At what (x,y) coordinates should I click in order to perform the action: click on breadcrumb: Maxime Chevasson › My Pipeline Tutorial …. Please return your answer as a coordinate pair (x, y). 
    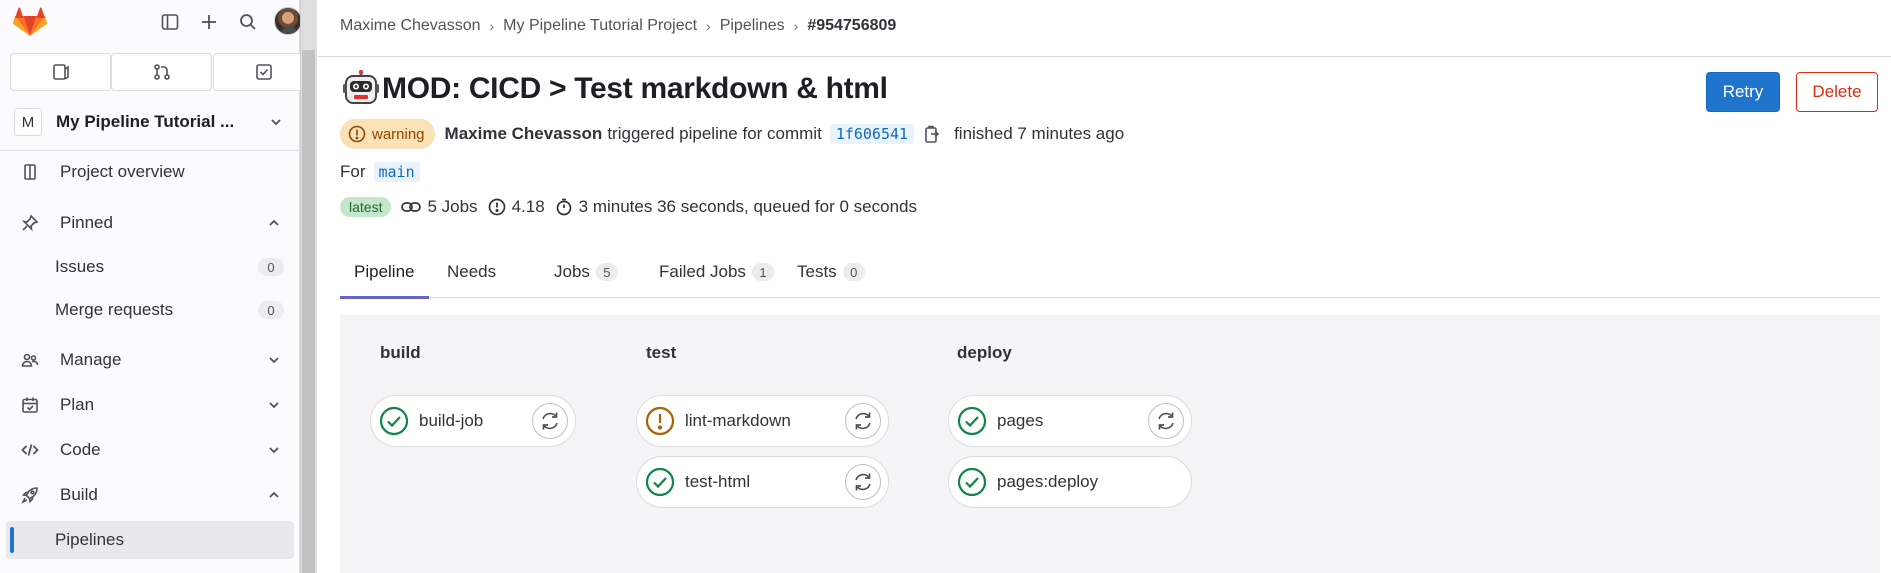
    Looking at the image, I should click on (618, 26).